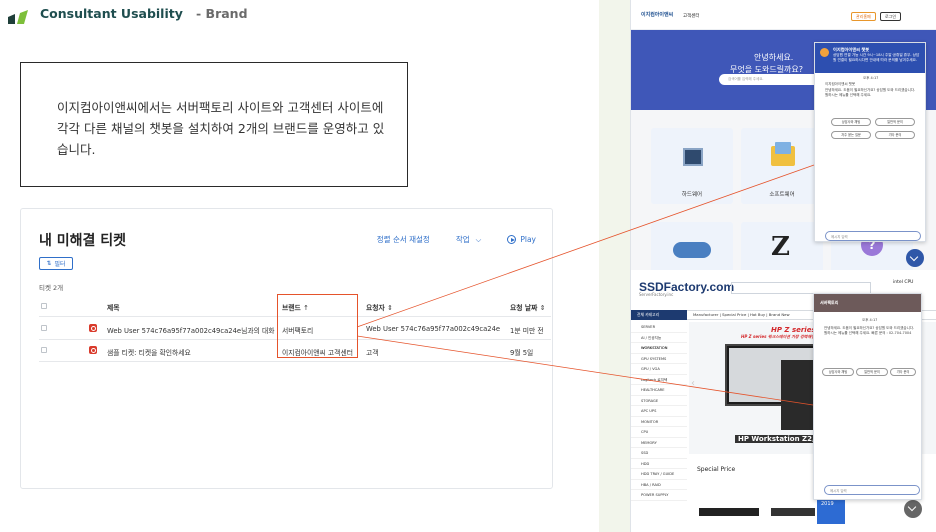  Describe the element at coordinates (915, 258) in the screenshot. I see `cc-chat-launcher` at that location.